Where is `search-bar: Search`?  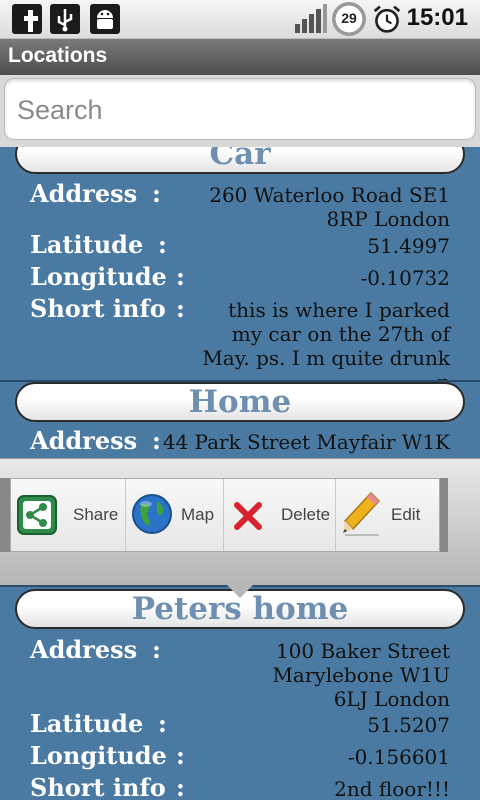
search-bar: Search is located at coordinates (240, 111).